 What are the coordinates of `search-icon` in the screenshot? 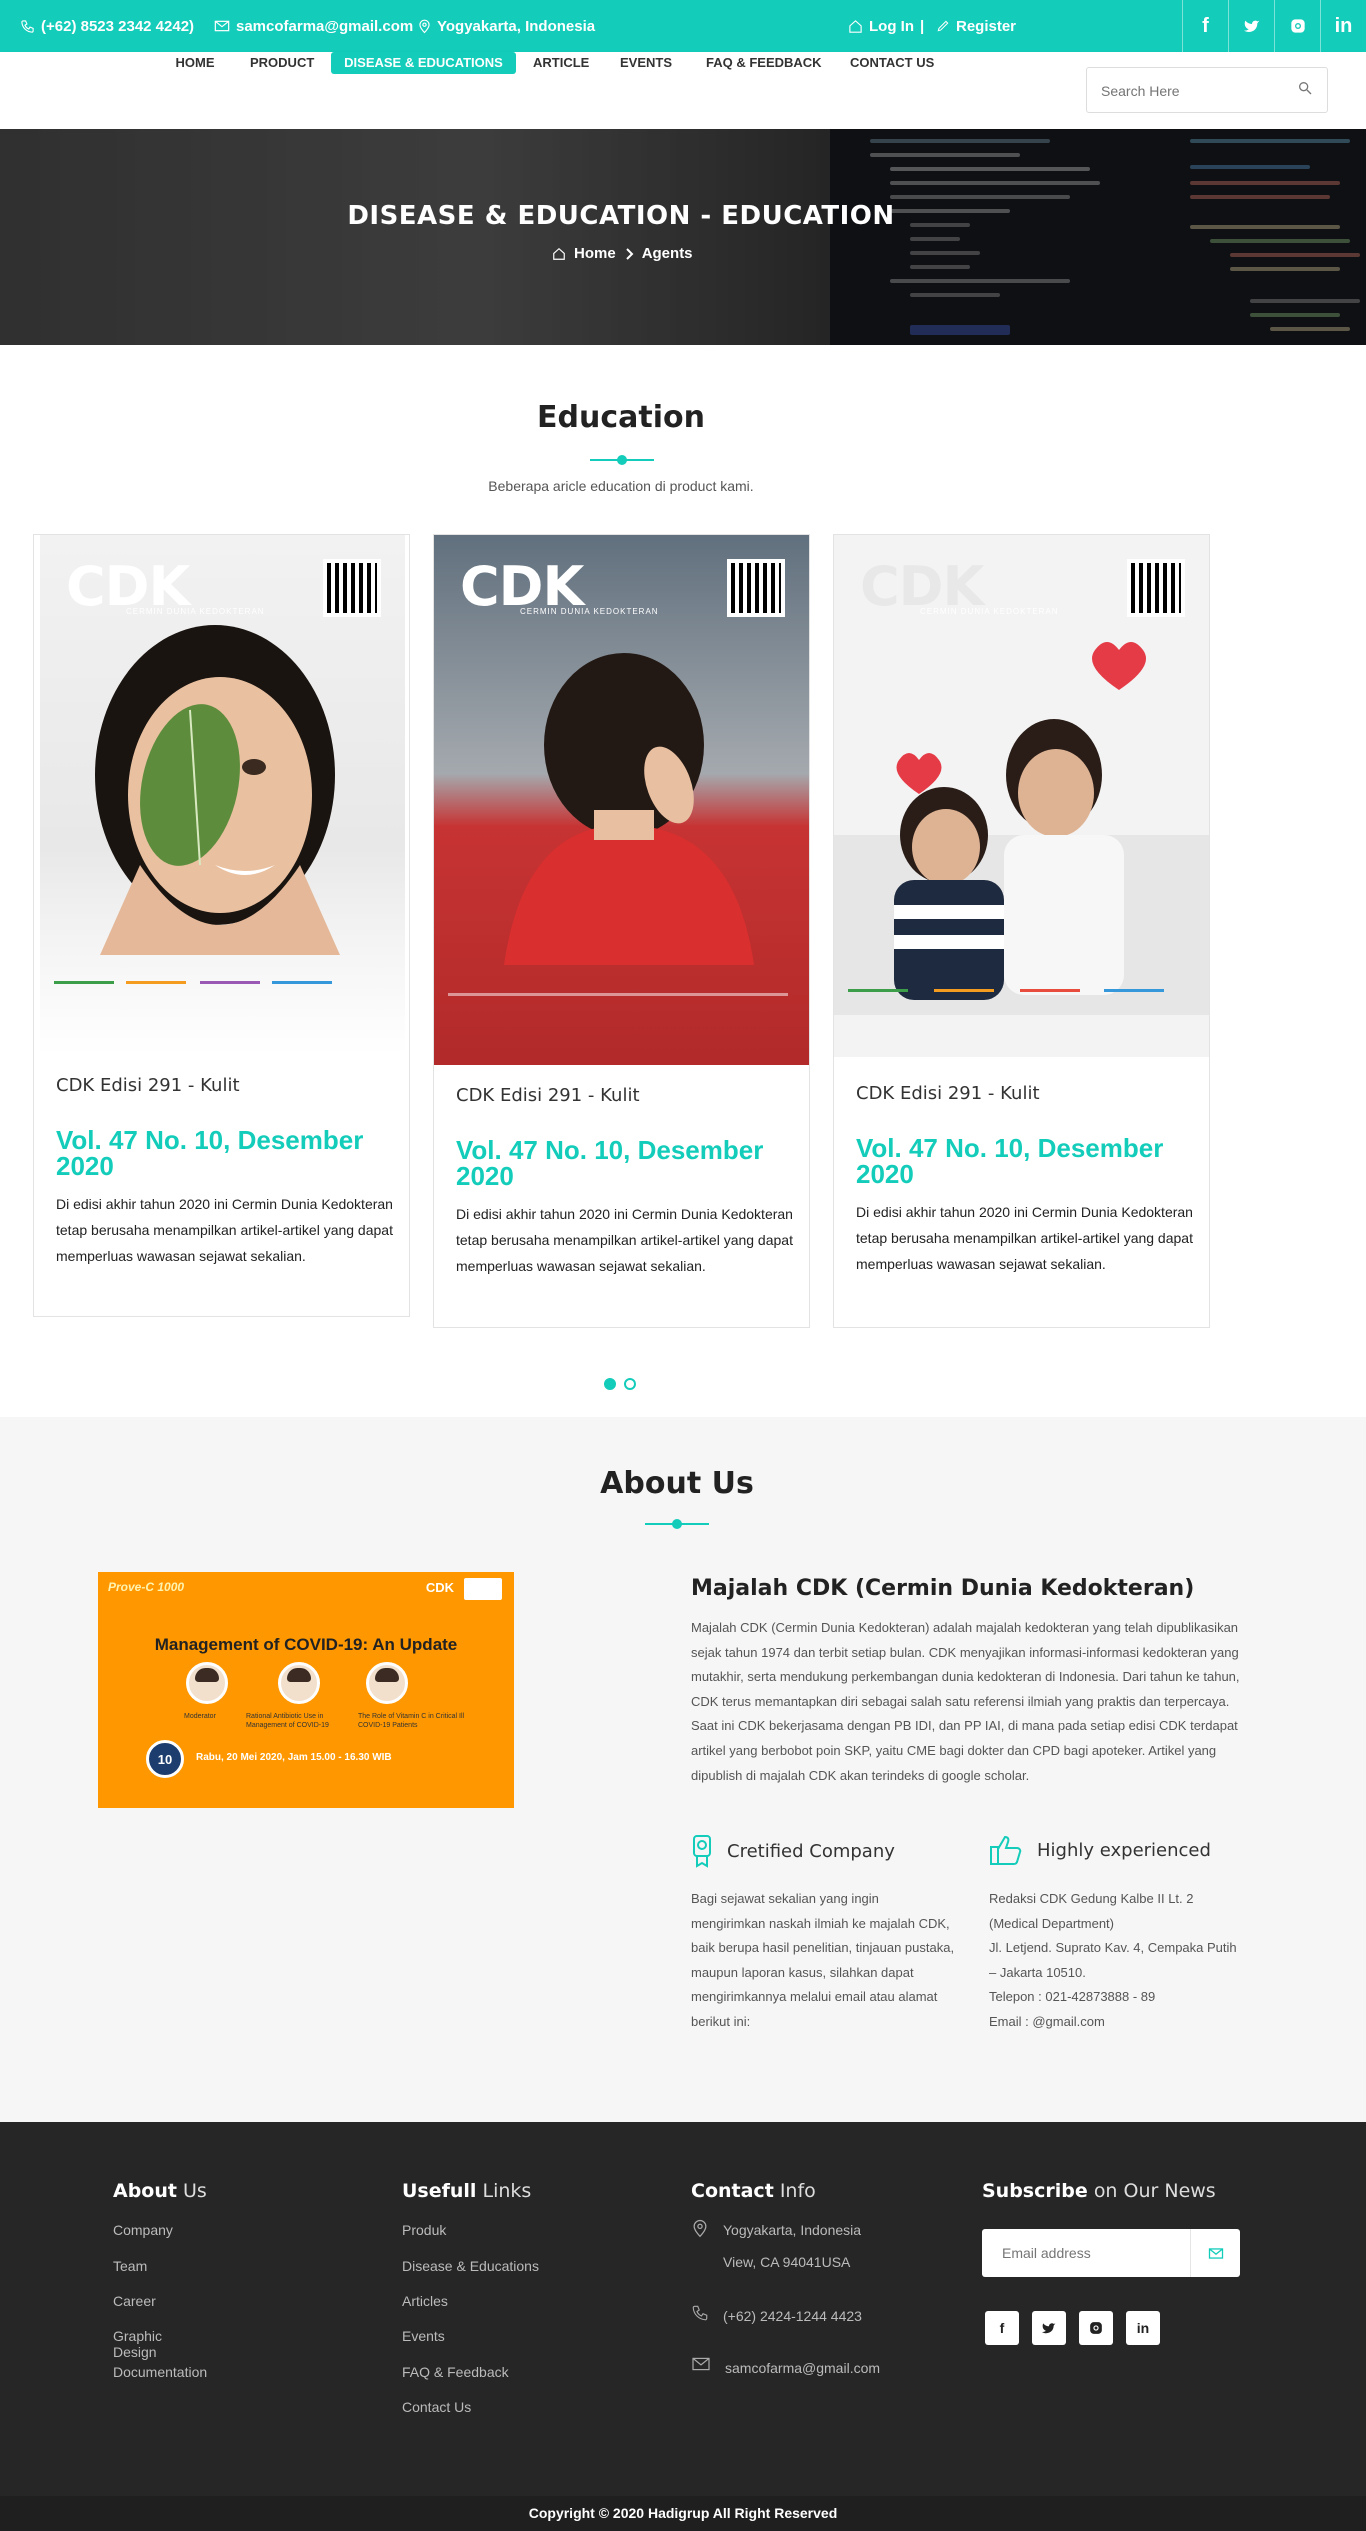 It's located at (1305, 88).